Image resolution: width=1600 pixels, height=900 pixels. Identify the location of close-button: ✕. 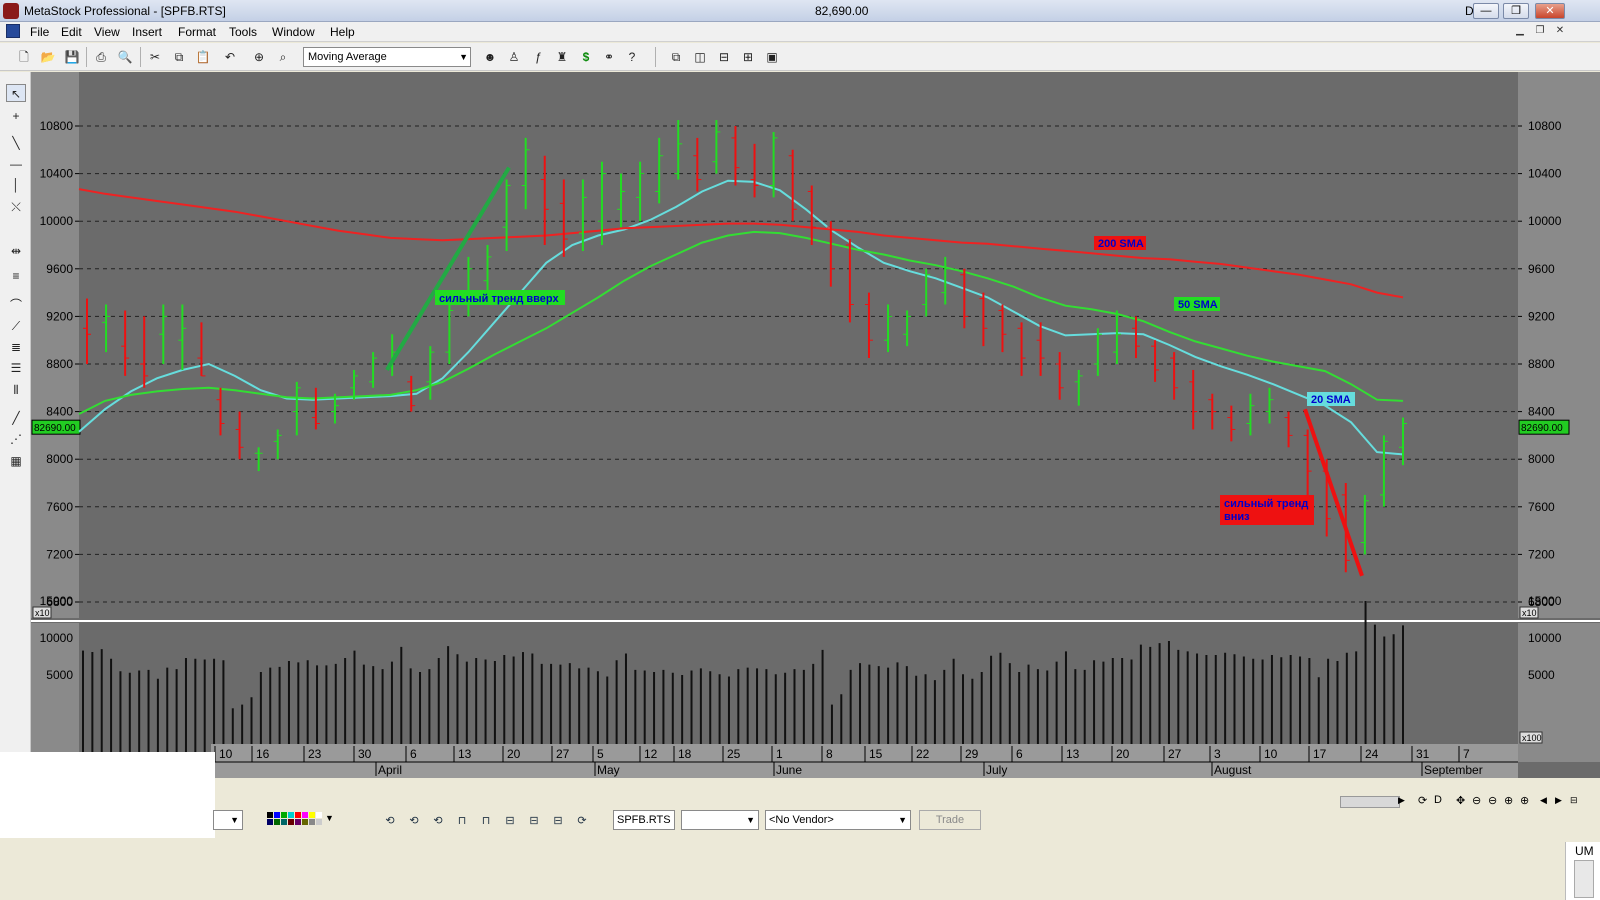
(1550, 11).